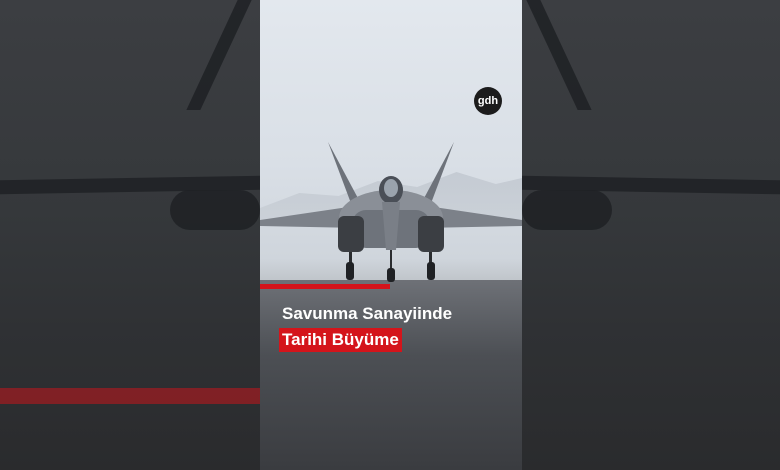  What do you see at coordinates (325, 286) in the screenshot?
I see `headline-accent-line` at bounding box center [325, 286].